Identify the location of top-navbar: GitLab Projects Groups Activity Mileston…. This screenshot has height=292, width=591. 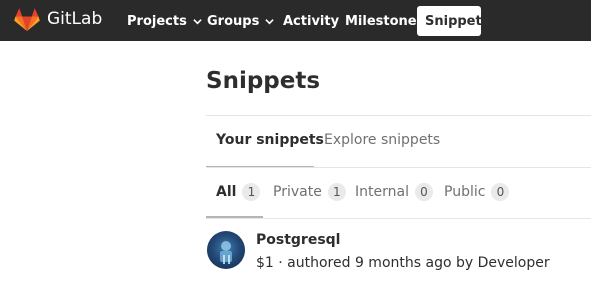
(295, 20).